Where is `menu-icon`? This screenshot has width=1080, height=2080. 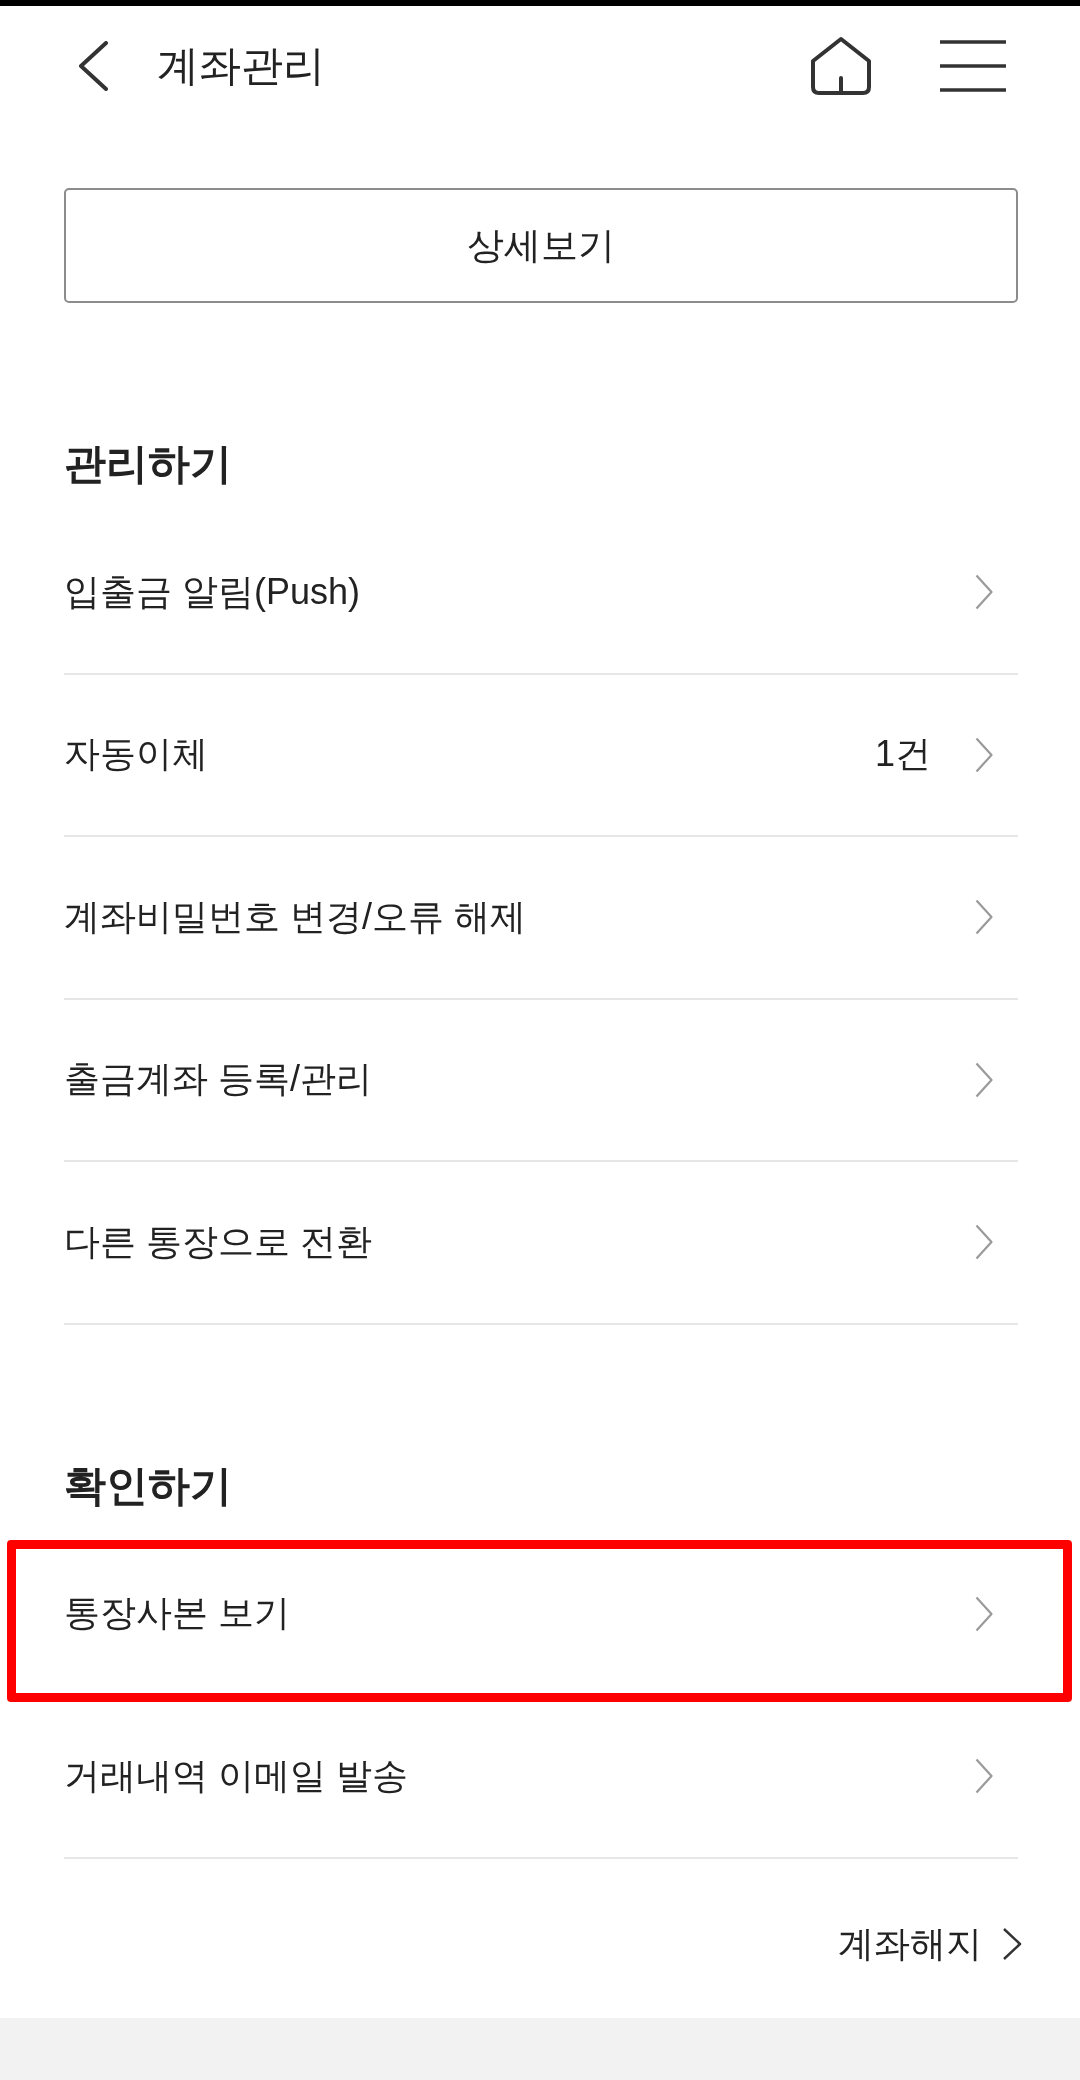 menu-icon is located at coordinates (973, 66).